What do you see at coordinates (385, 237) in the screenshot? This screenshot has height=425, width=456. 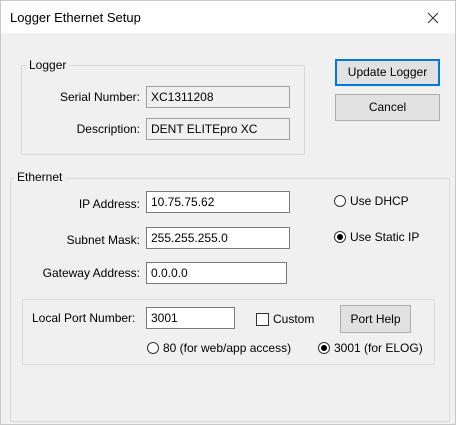 I see `use-static-ip-label: Use Static IP` at bounding box center [385, 237].